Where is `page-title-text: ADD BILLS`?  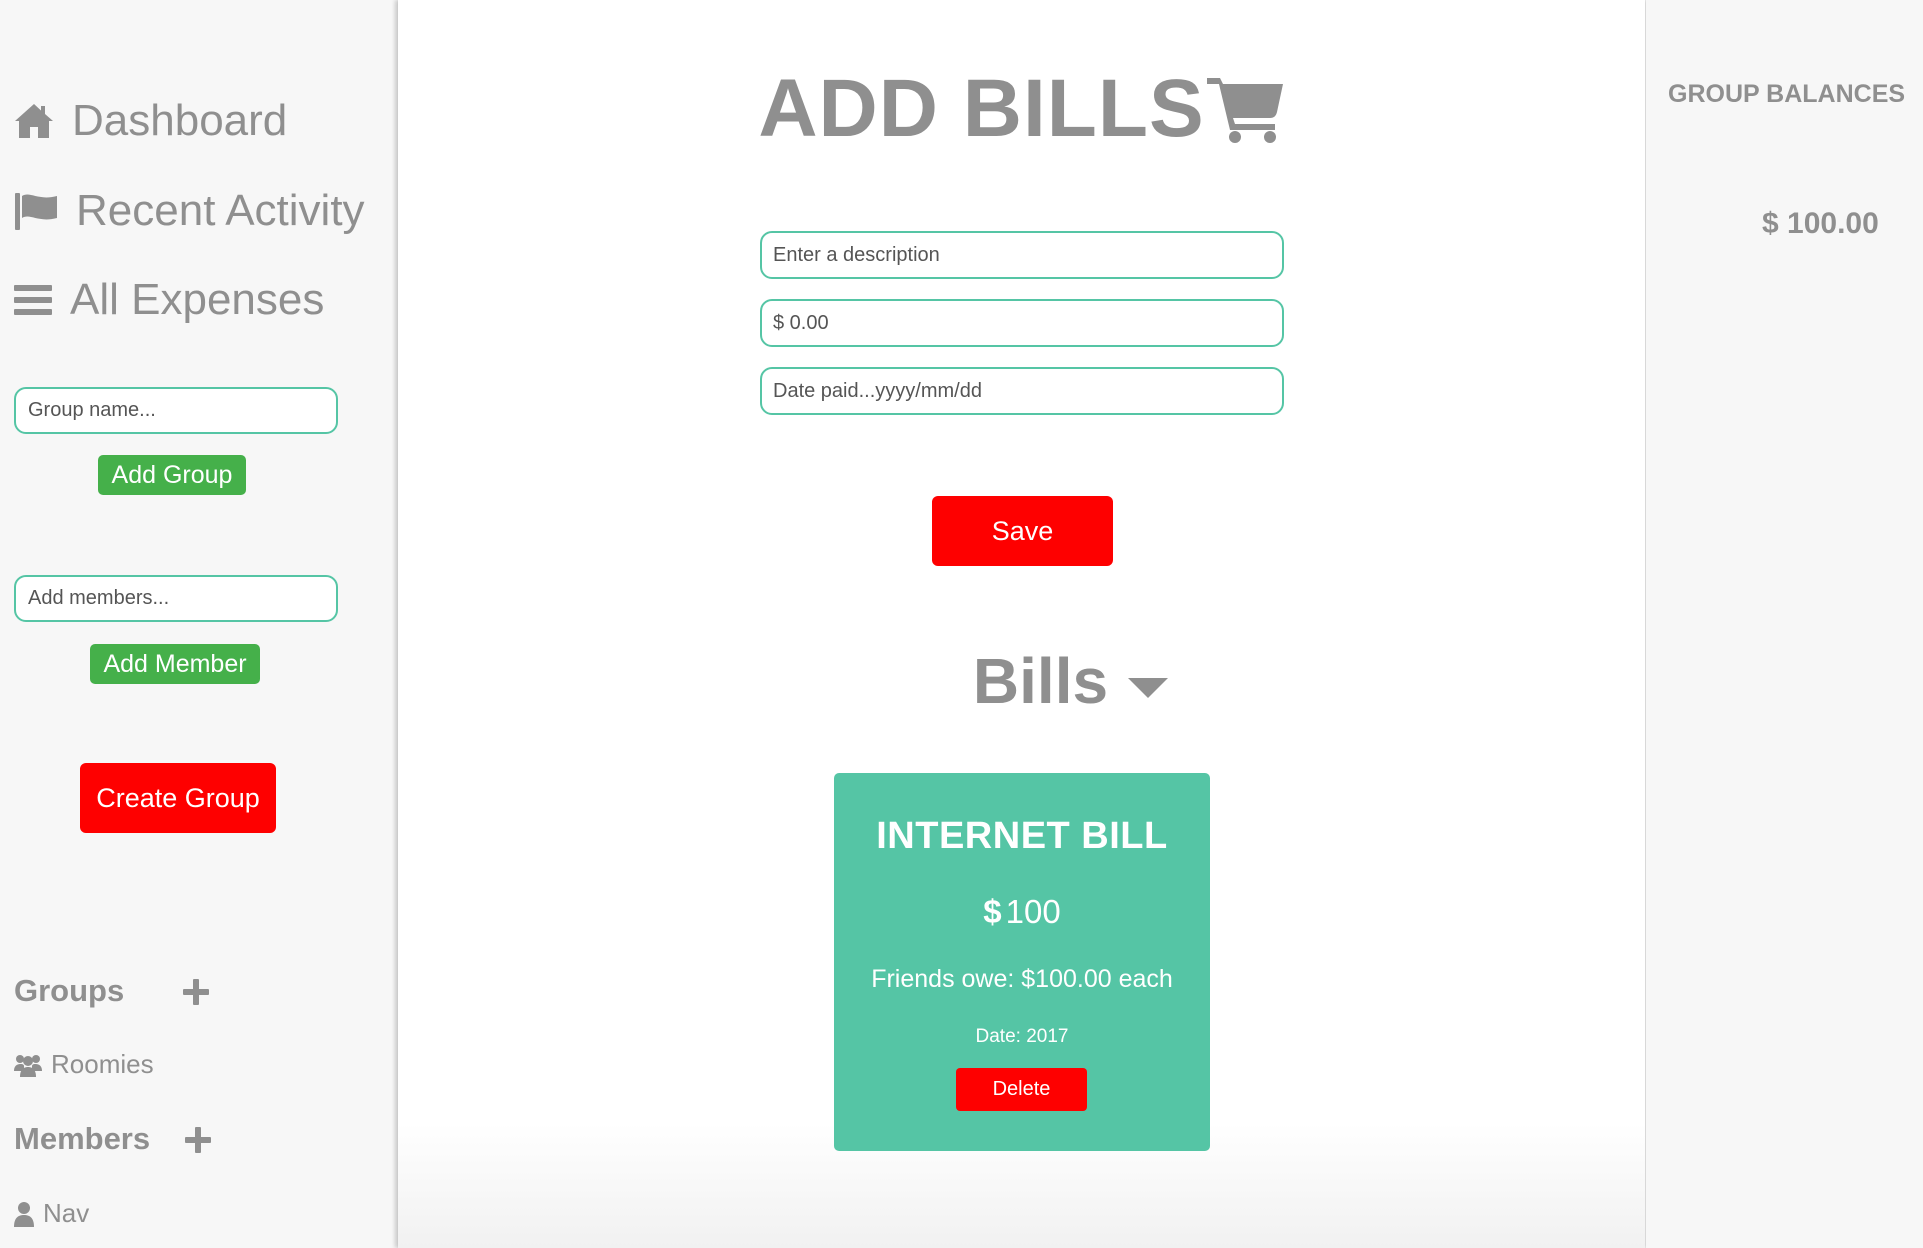
page-title-text: ADD BILLS is located at coordinates (981, 108).